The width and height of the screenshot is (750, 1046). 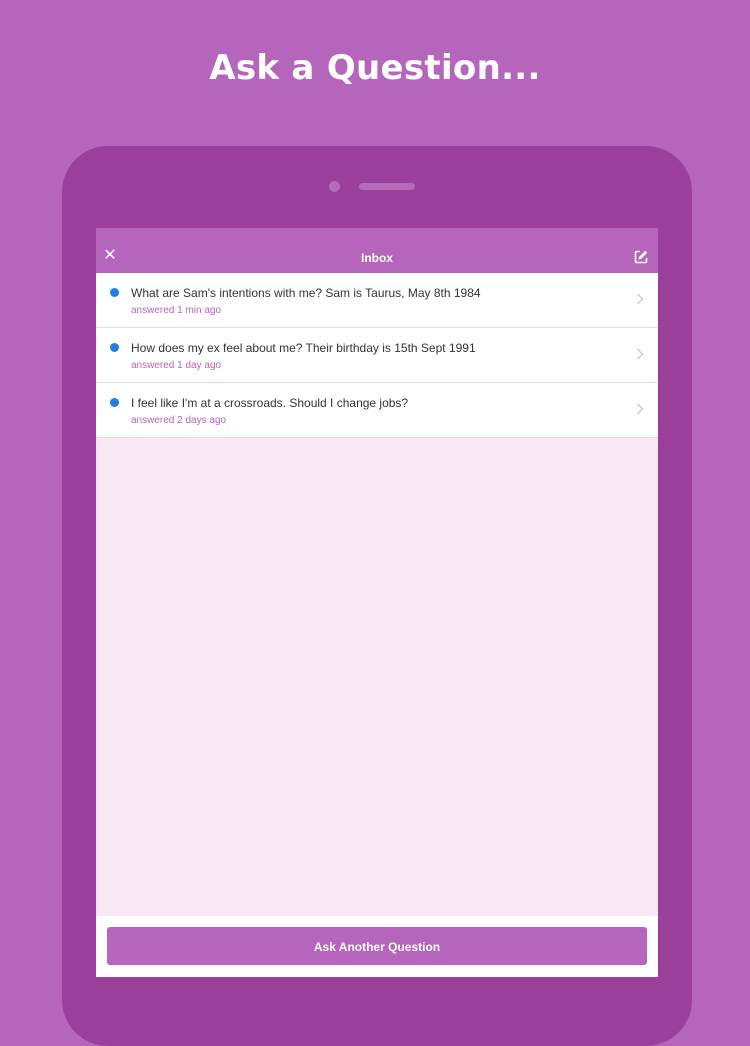 What do you see at coordinates (387, 186) in the screenshot?
I see `speaker-slot` at bounding box center [387, 186].